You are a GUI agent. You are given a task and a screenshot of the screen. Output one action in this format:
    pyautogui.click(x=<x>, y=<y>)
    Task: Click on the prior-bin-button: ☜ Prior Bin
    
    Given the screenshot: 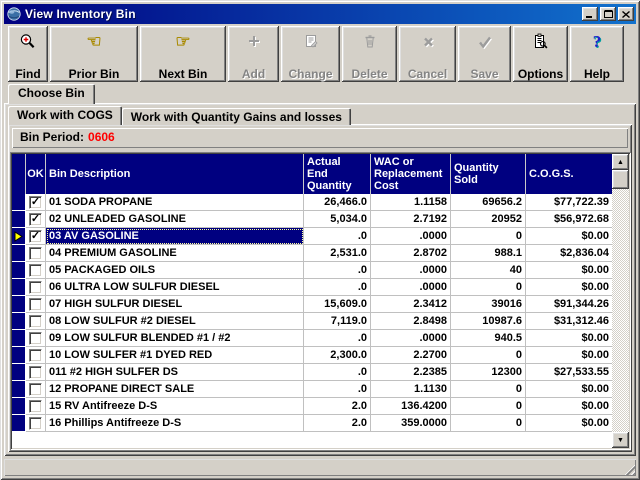 What is the action you would take?
    pyautogui.click(x=94, y=54)
    